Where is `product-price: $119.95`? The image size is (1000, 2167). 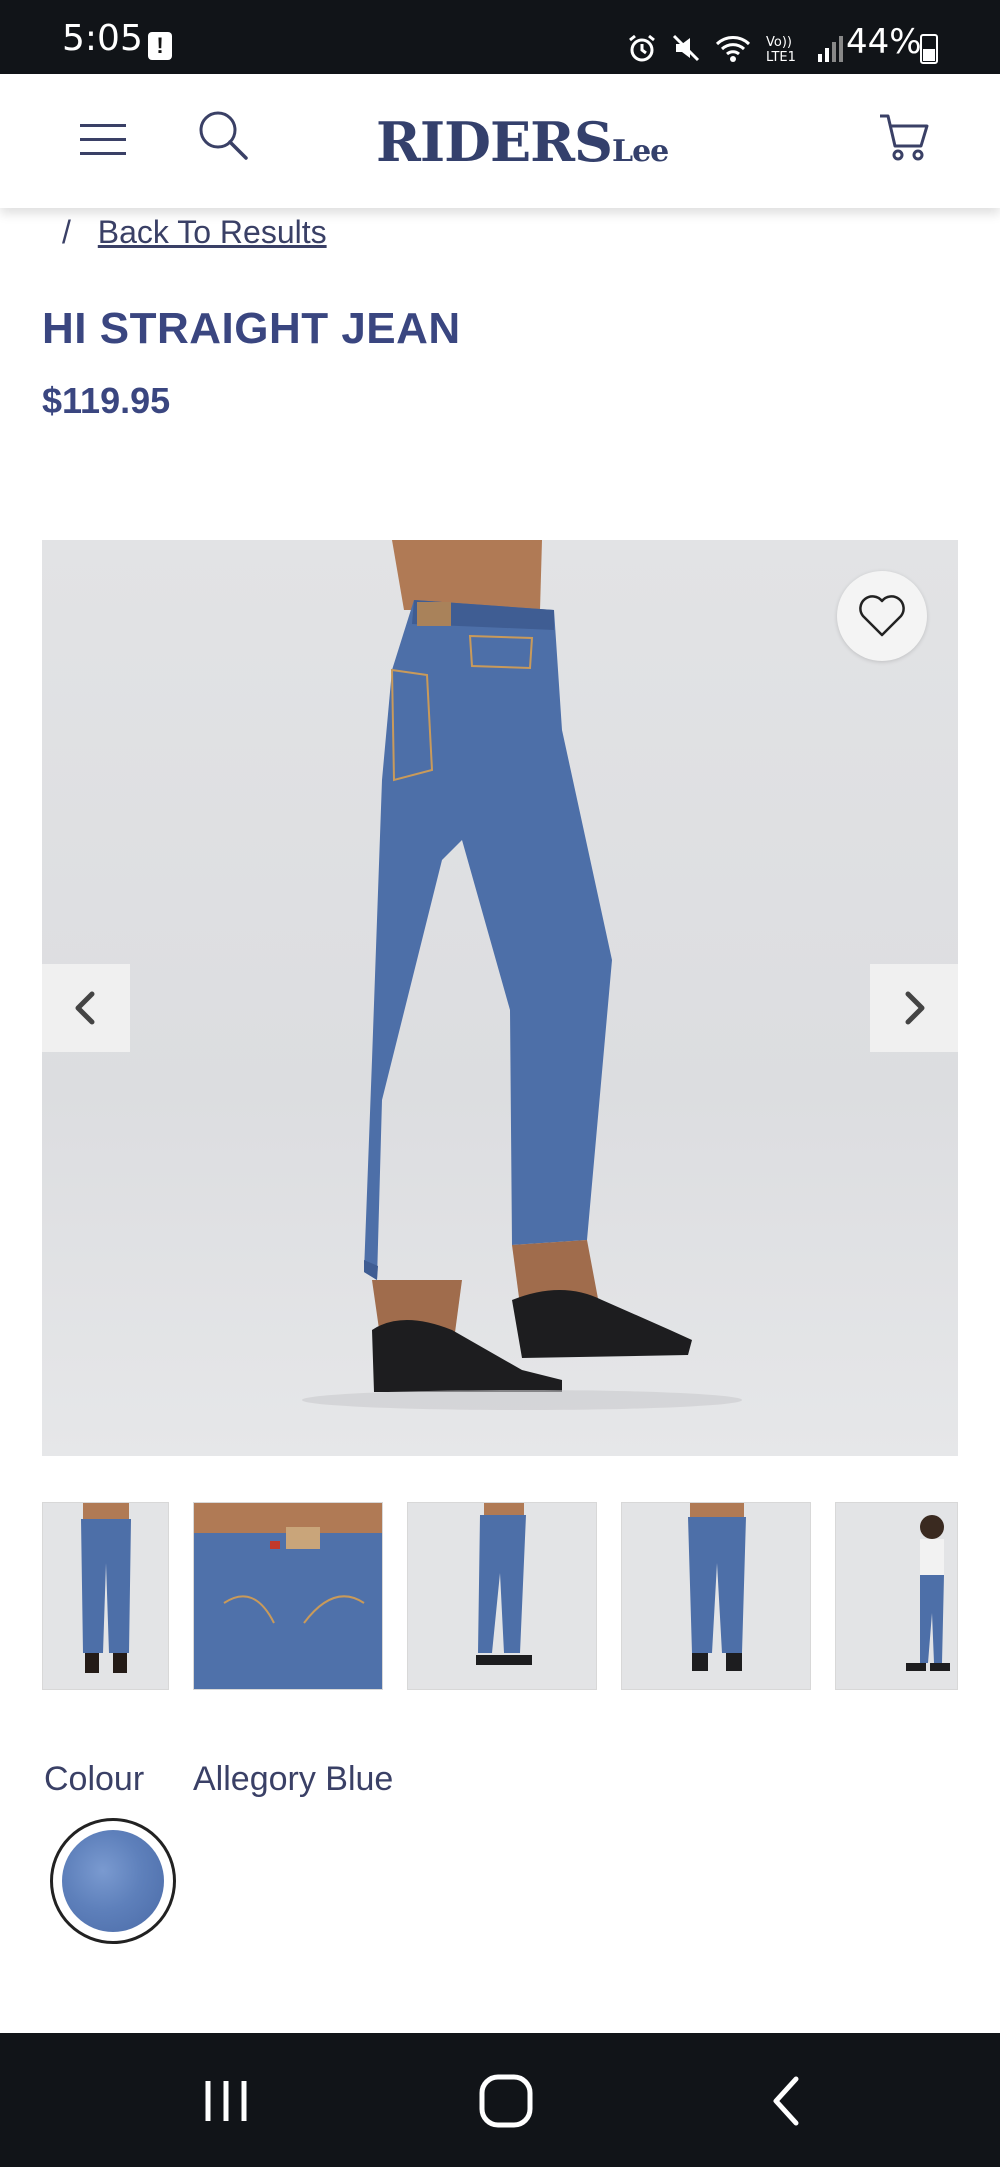 product-price: $119.95 is located at coordinates (106, 400).